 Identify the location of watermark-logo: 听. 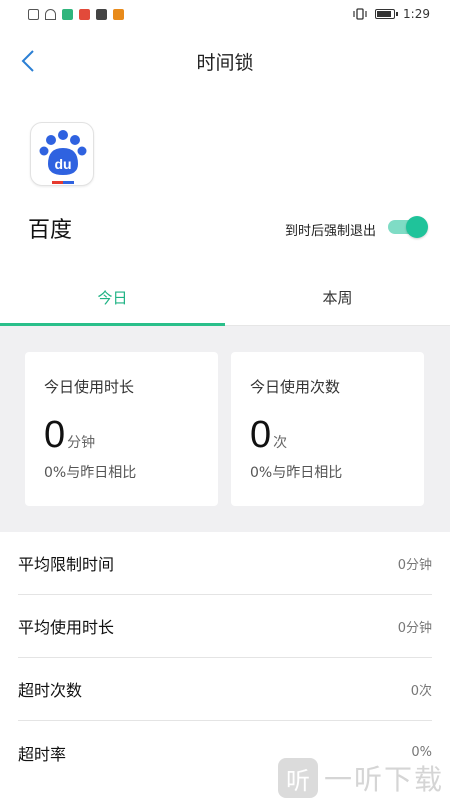
(297, 778).